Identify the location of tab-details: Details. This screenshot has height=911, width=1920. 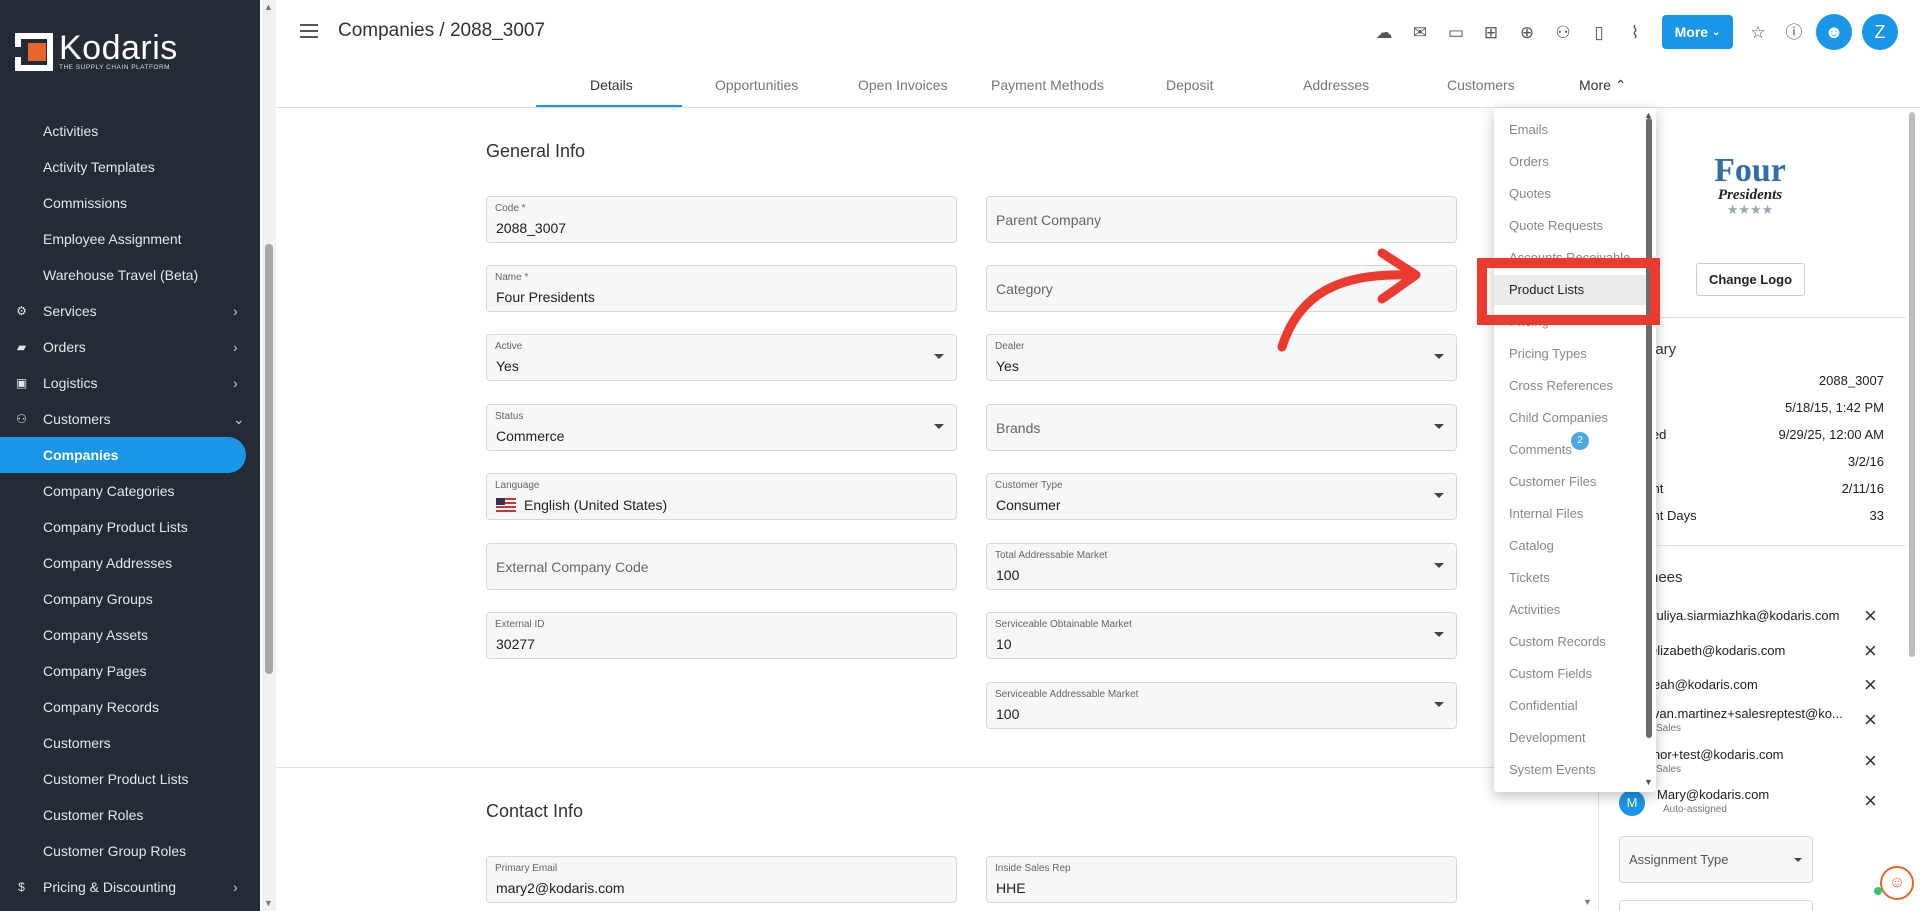
(611, 85).